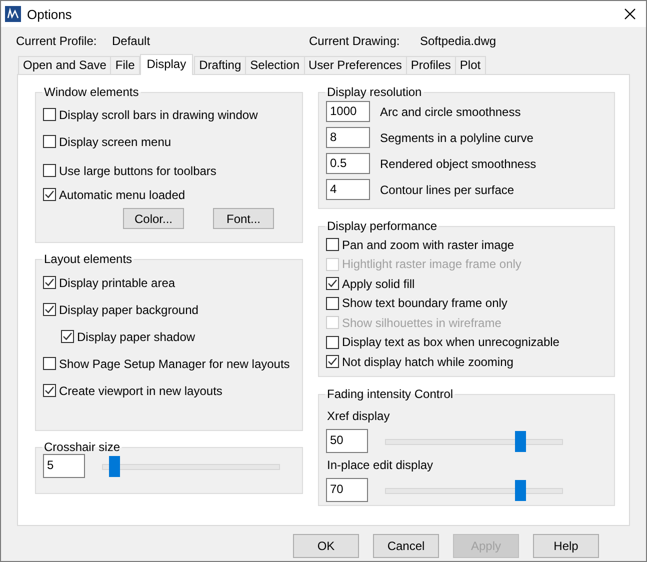 Image resolution: width=647 pixels, height=562 pixels. What do you see at coordinates (117, 283) in the screenshot?
I see `checkbox-label: Display printable area` at bounding box center [117, 283].